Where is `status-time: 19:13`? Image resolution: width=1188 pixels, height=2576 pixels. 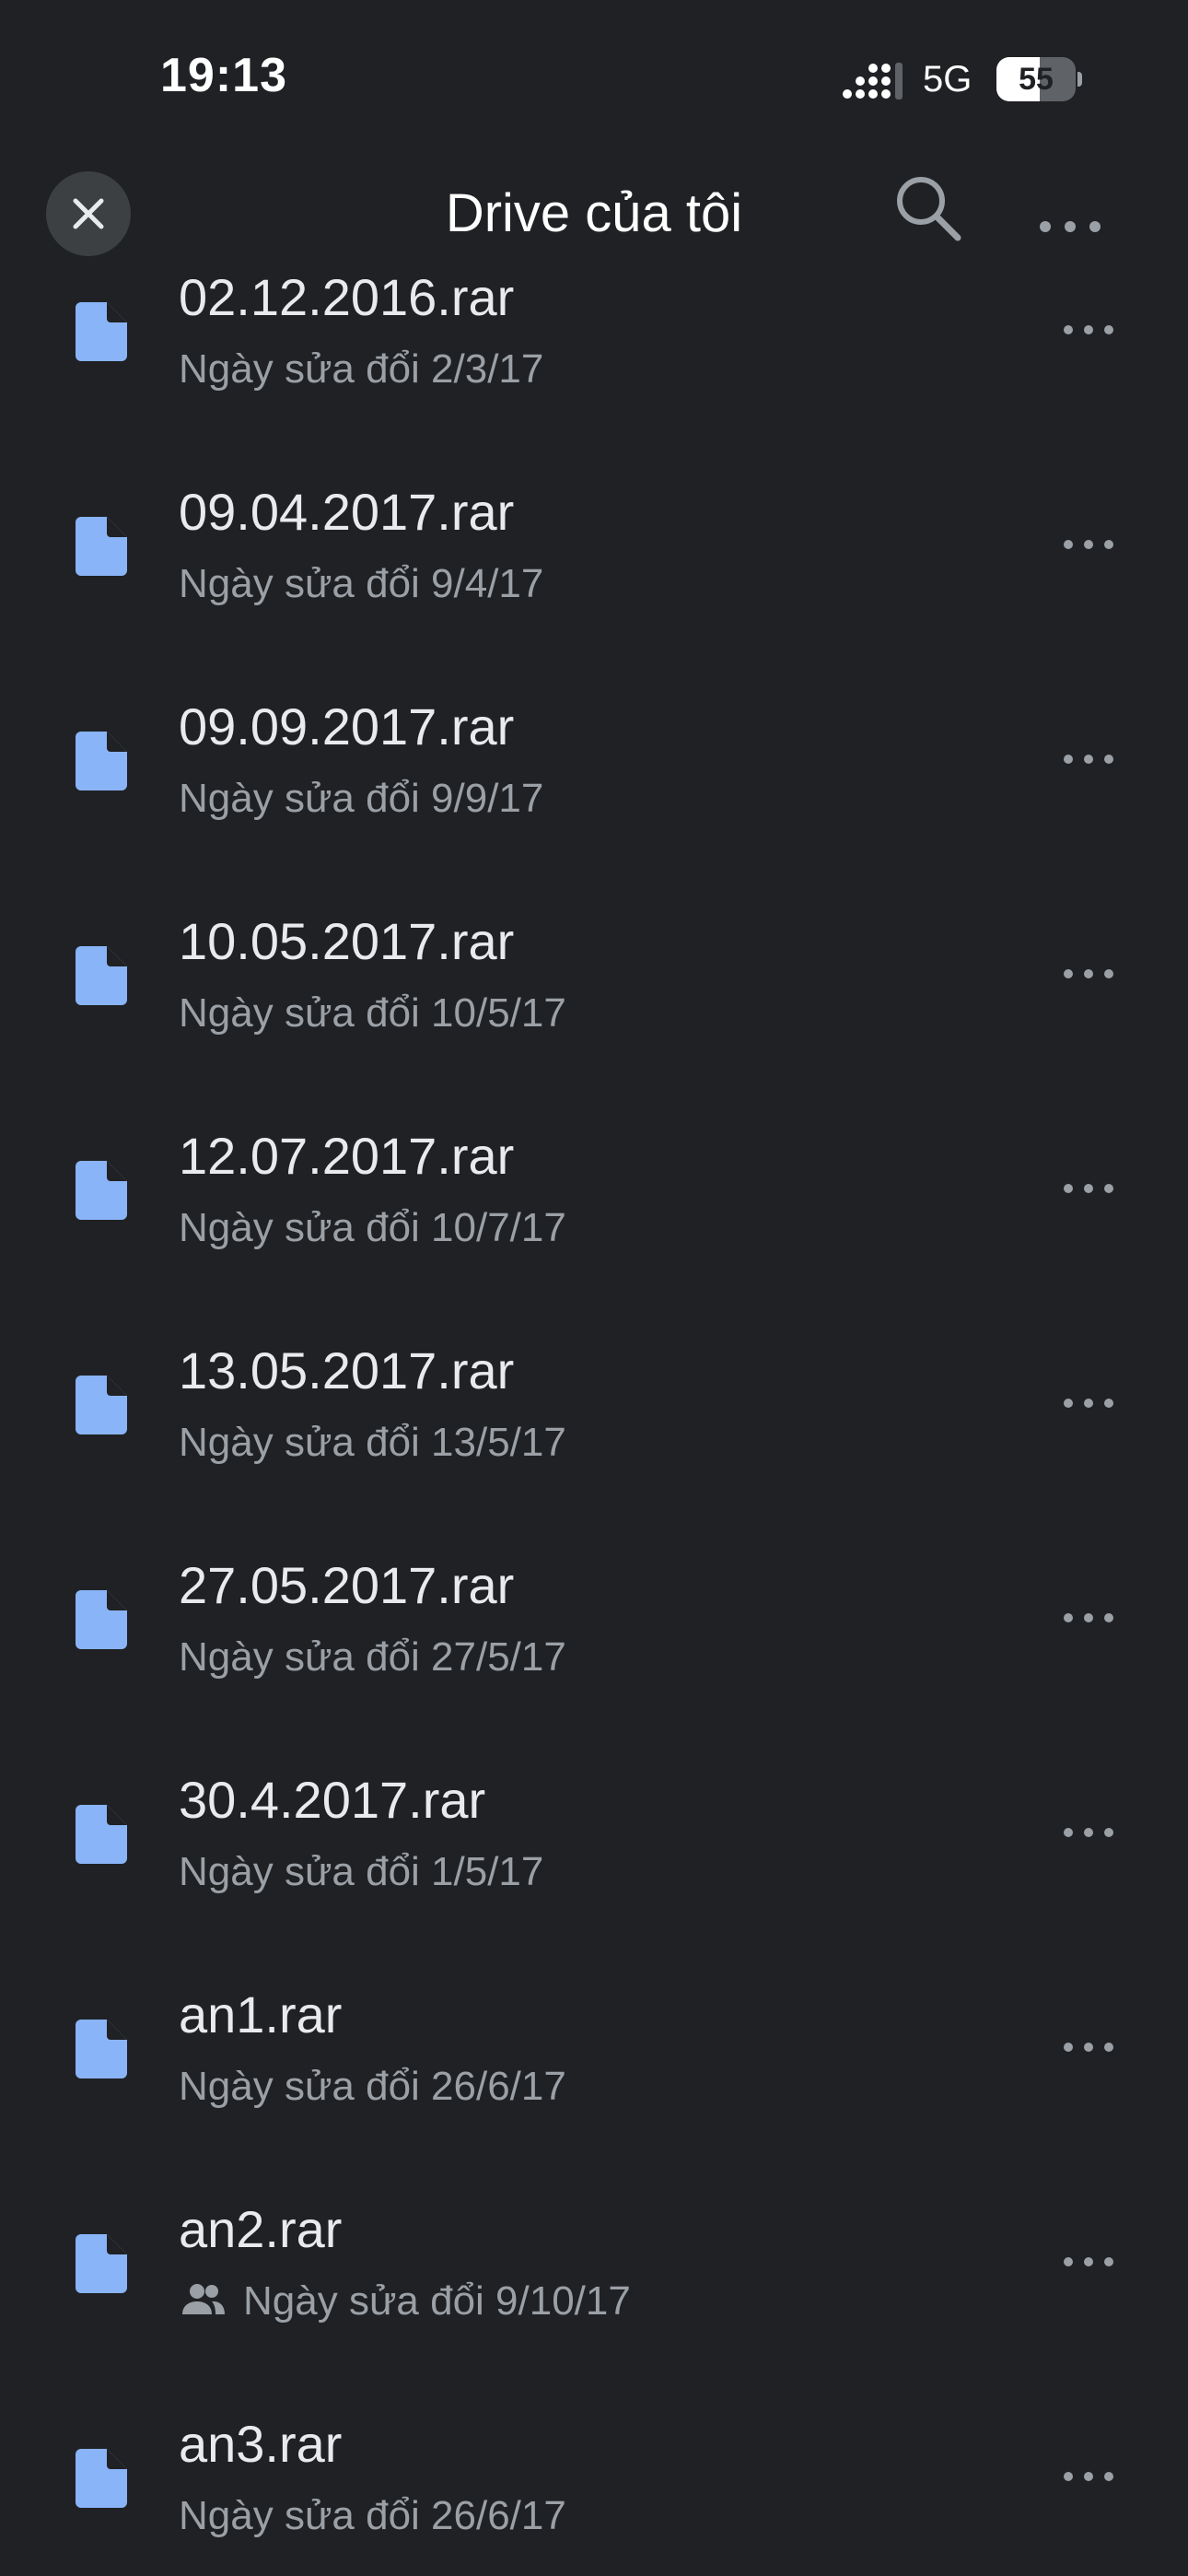
status-time: 19:13 is located at coordinates (223, 75).